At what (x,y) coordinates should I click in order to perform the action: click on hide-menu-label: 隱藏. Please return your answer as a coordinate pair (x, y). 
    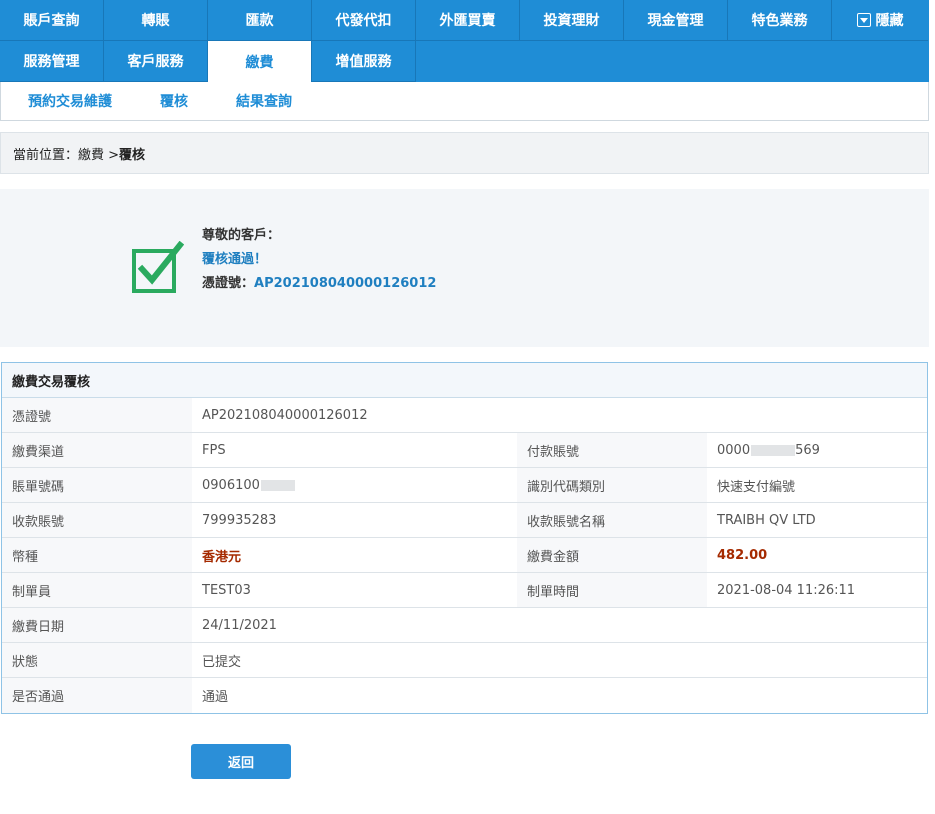
    Looking at the image, I should click on (889, 21).